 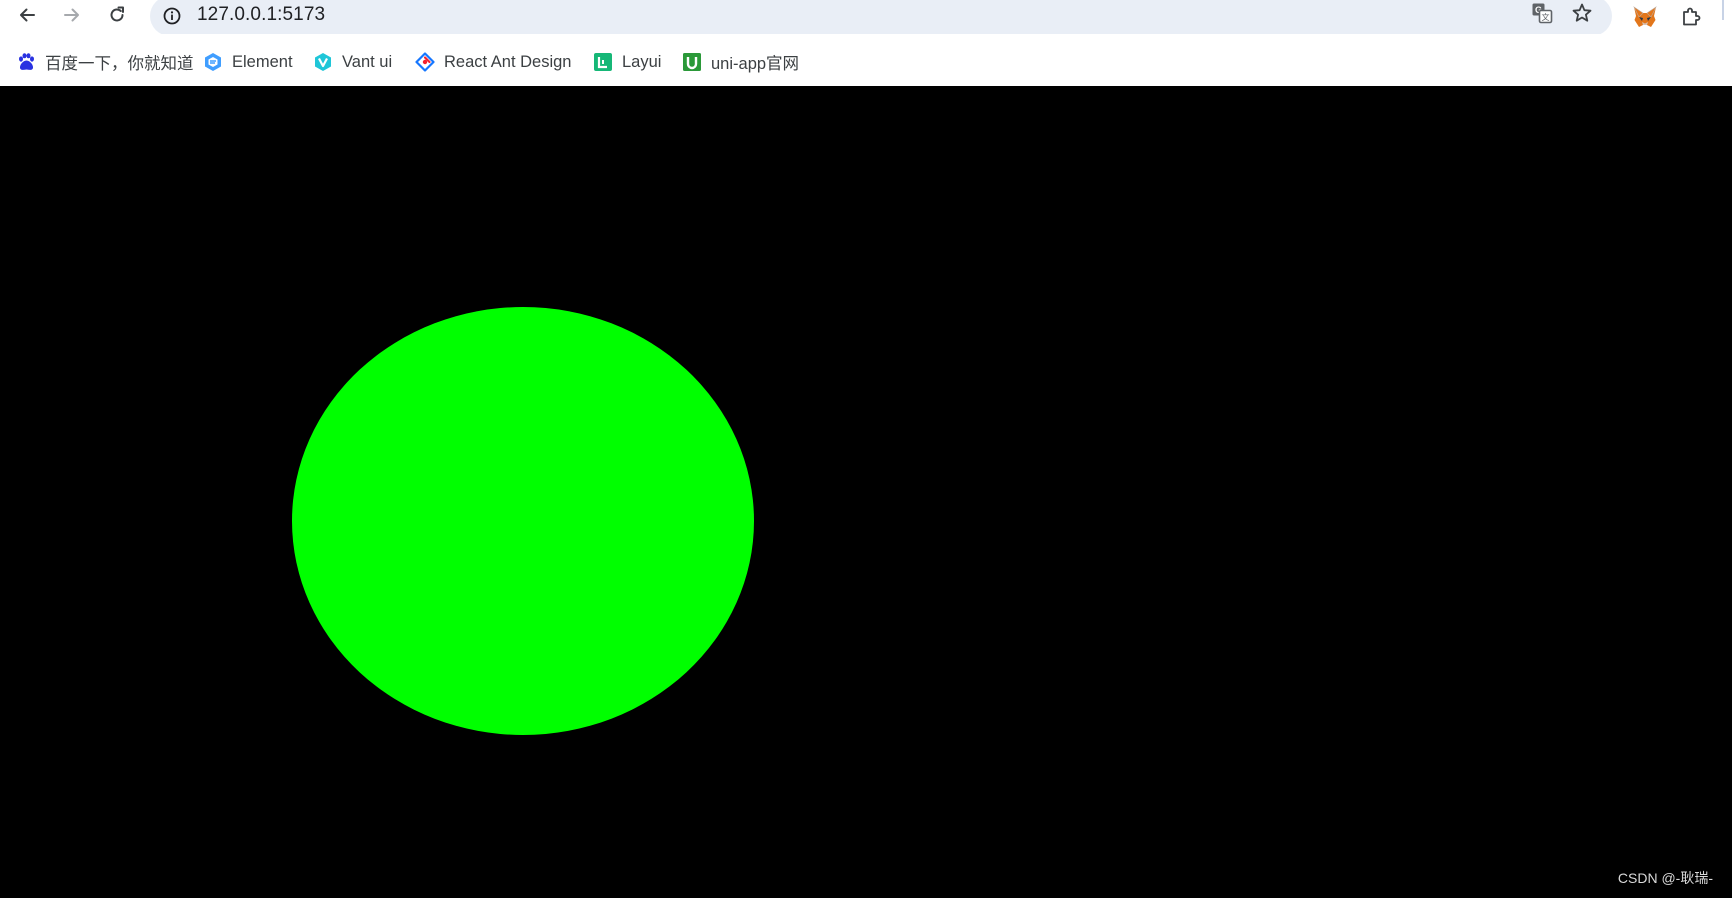 I want to click on bookmark-baidu: 百度一下，你就知道, so click(x=105, y=62).